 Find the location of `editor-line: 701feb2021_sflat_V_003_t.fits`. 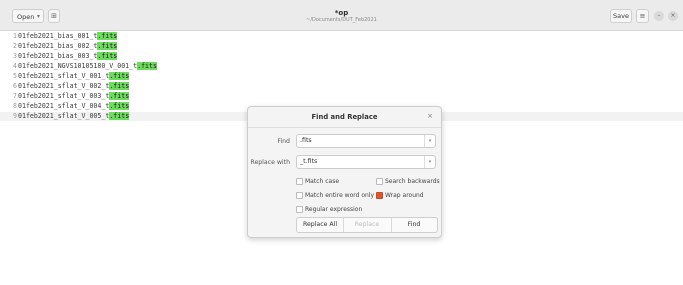

editor-line: 701feb2021_sflat_V_003_t.fits is located at coordinates (65, 96).